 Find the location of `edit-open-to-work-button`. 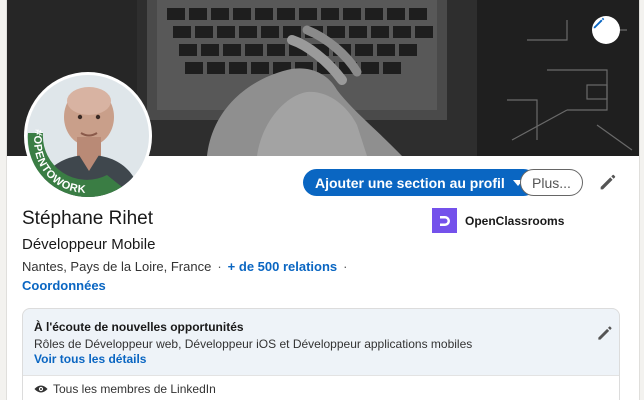

edit-open-to-work-button is located at coordinates (605, 333).